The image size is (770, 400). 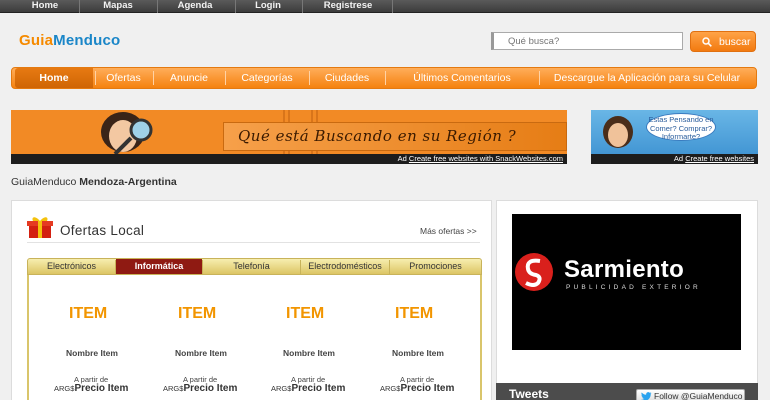 I want to click on nav-home: Home, so click(x=54, y=78).